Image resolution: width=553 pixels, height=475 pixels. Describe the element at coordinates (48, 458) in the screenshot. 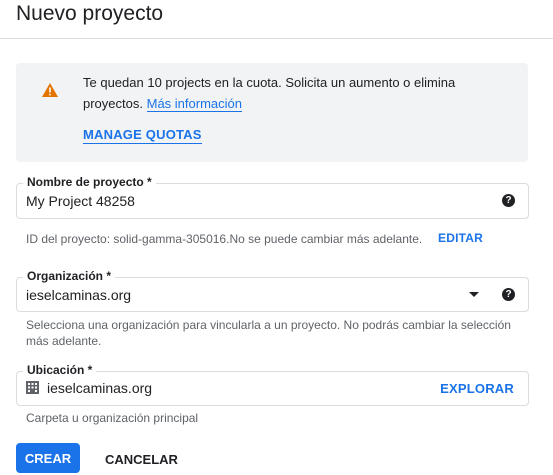

I see `create-button: CREAR` at that location.